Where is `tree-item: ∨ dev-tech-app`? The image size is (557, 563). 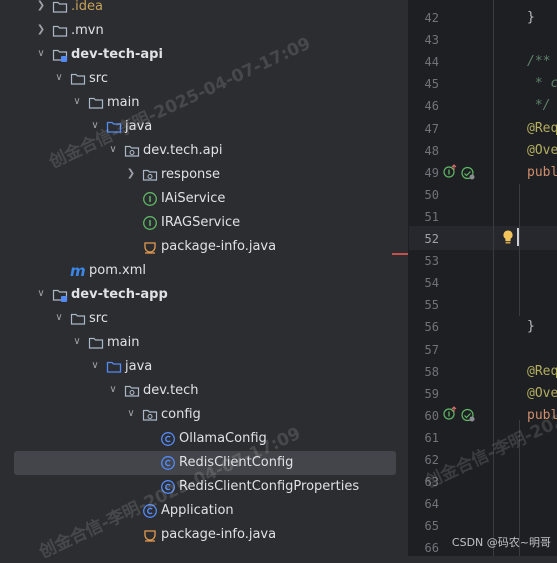 tree-item: ∨ dev-tech-app is located at coordinates (204, 295).